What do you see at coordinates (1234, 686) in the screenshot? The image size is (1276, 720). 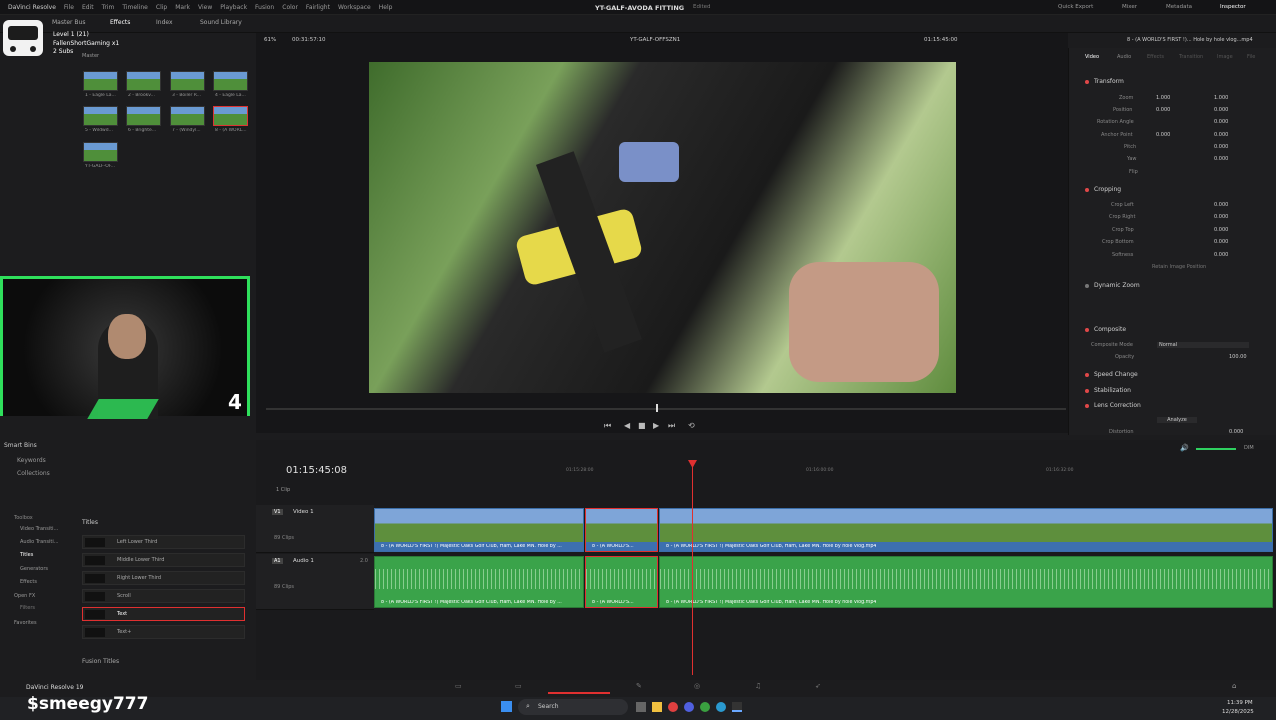 I see `home-icon: ⌂` at bounding box center [1234, 686].